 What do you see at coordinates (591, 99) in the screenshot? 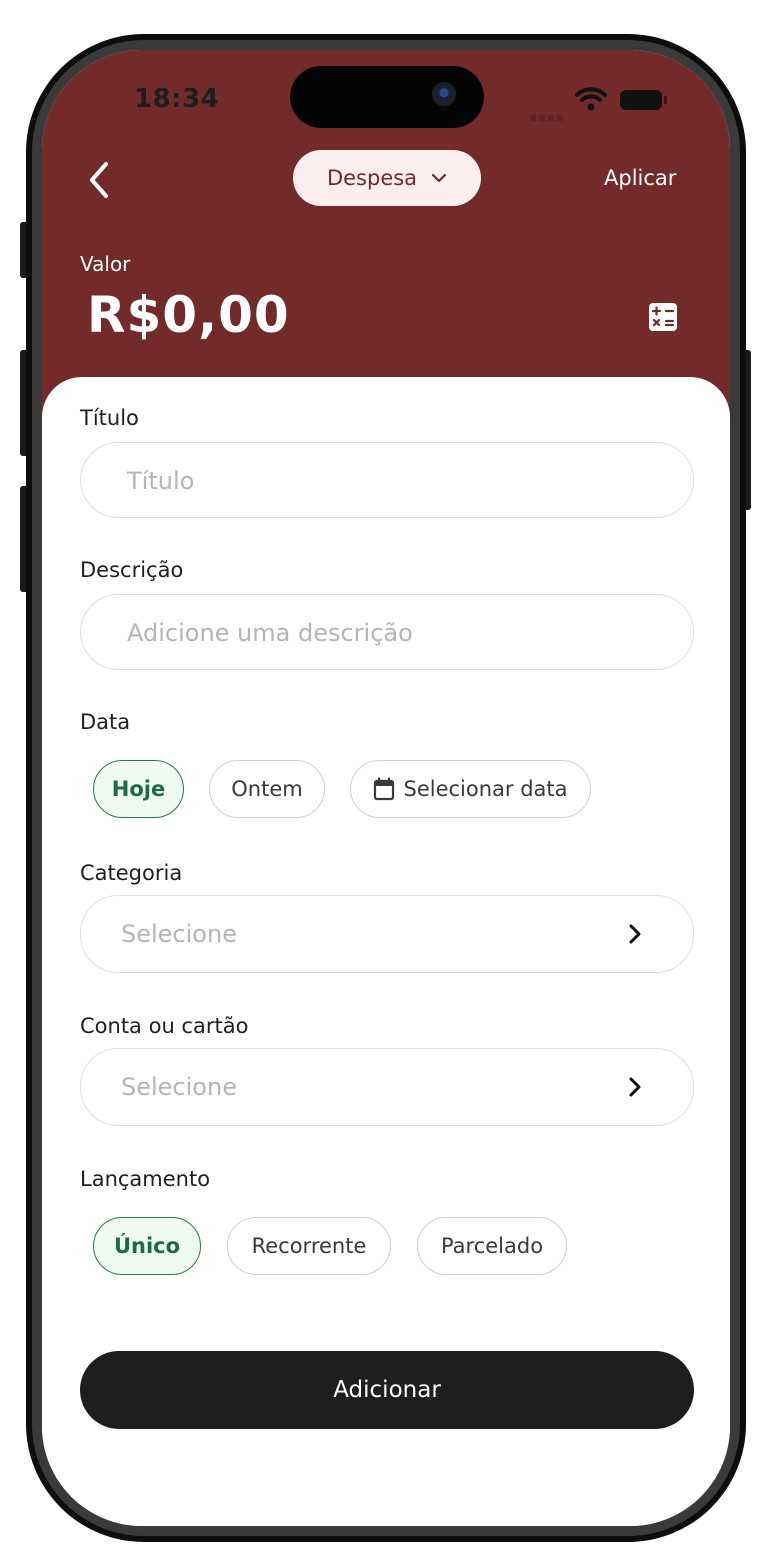
I see `wifi-icon` at bounding box center [591, 99].